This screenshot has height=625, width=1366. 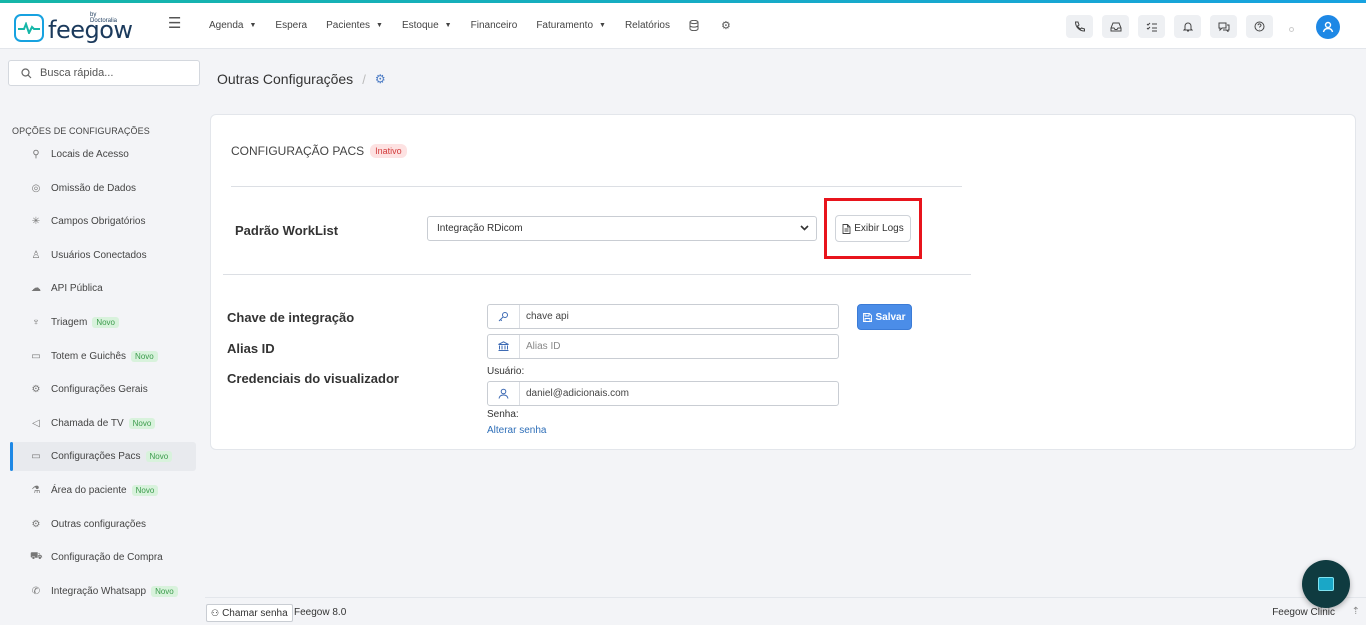 I want to click on eye-off-icon: ◎, so click(x=36, y=188).